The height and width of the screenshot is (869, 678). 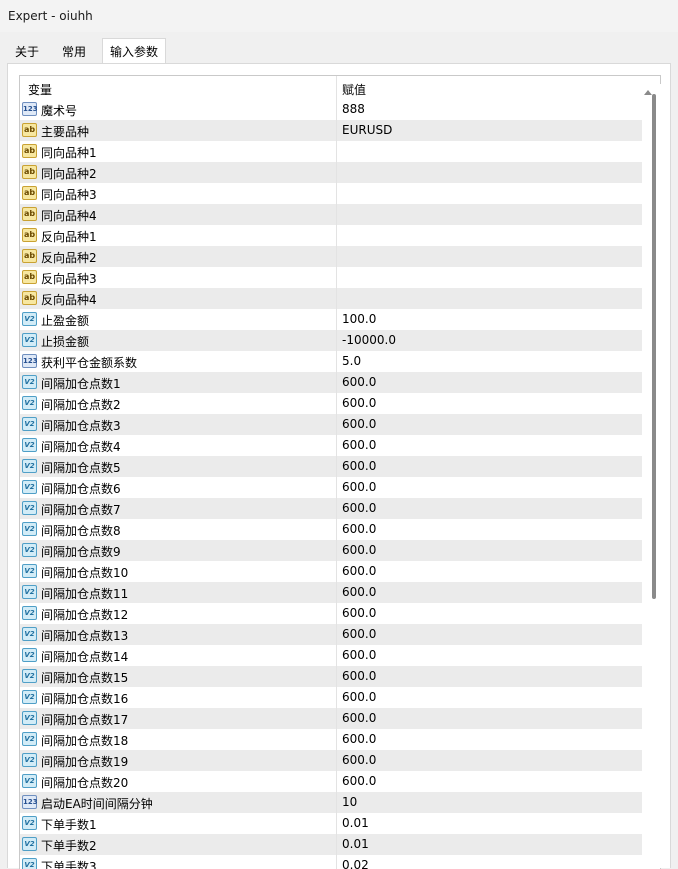 I want to click on parameter-value: -10000.0, so click(x=369, y=340).